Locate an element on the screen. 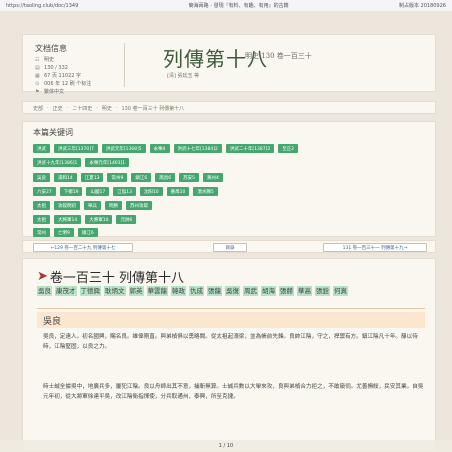  keyword-row: 太祖 大將軍14 大將軍10 元帥6 is located at coordinates (85, 219).